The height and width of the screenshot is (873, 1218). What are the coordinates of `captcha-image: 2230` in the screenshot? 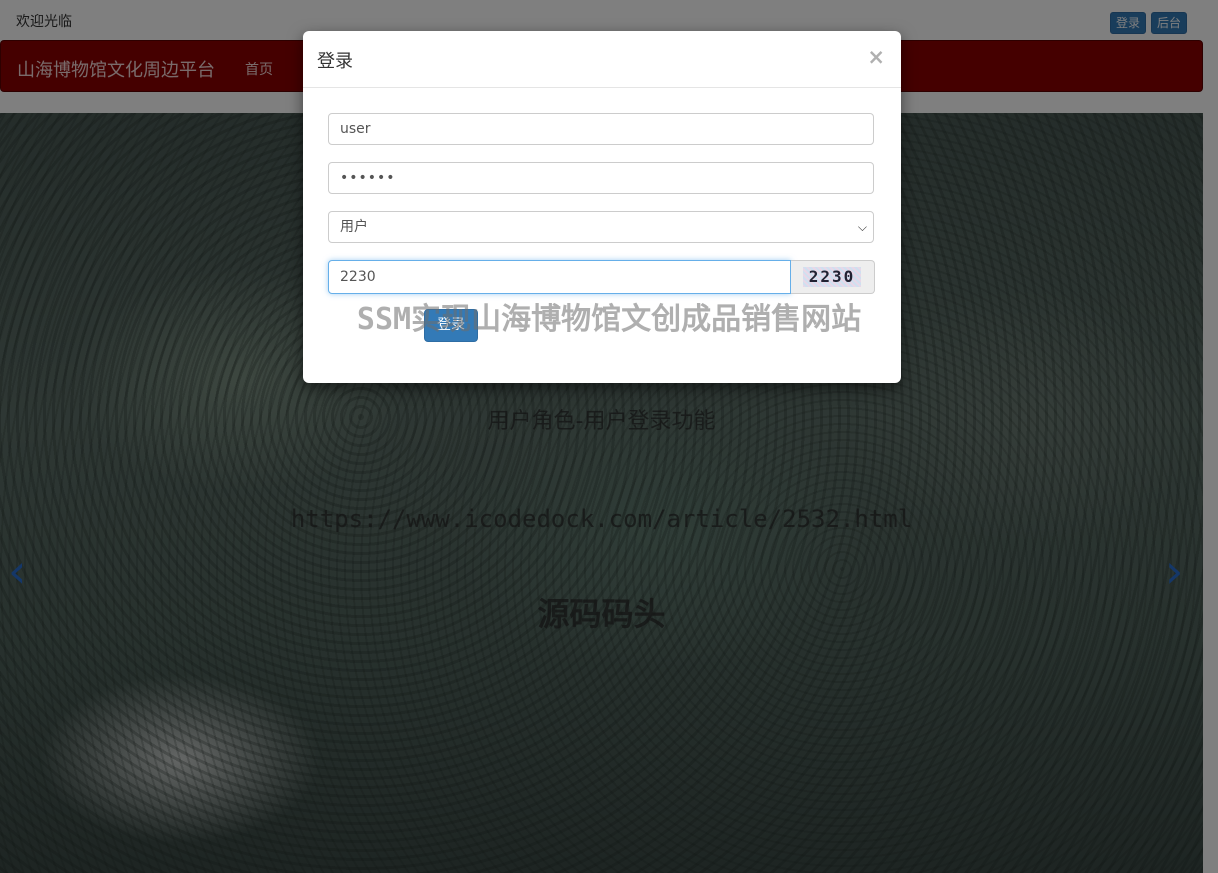 It's located at (832, 277).